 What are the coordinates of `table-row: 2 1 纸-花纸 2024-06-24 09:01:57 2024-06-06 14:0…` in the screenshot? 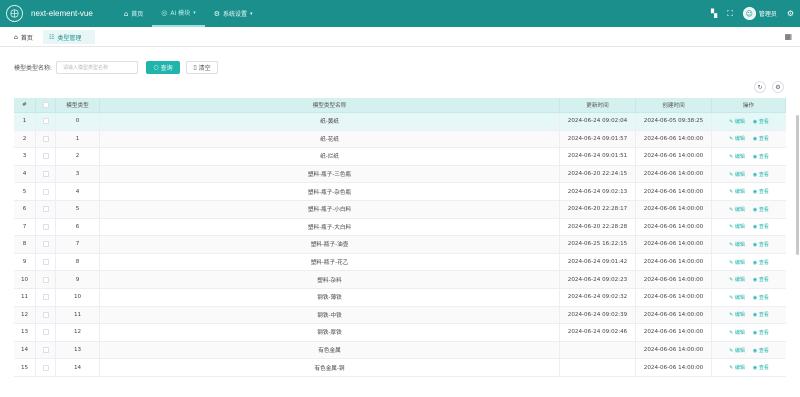 It's located at (400, 139).